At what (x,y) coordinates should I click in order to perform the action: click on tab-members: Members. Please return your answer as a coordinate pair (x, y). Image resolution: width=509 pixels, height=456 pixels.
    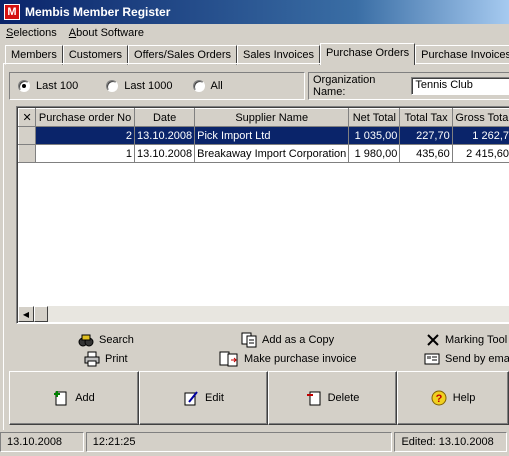
    Looking at the image, I should click on (34, 55).